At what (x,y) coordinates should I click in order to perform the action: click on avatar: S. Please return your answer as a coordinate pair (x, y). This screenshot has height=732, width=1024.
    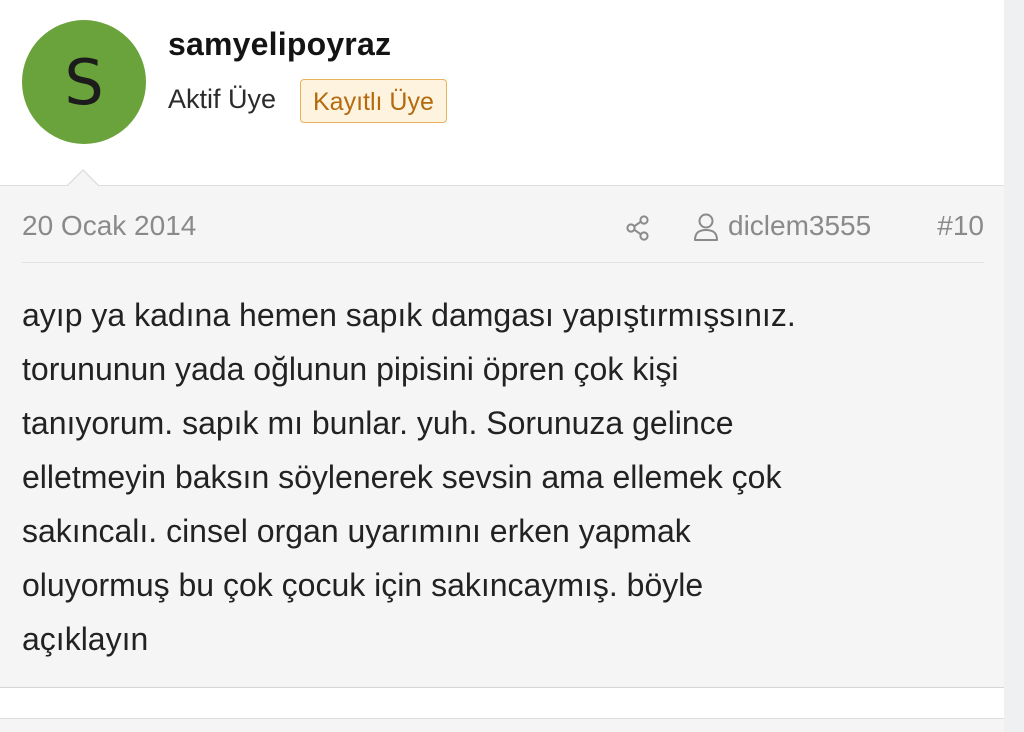
    Looking at the image, I should click on (84, 82).